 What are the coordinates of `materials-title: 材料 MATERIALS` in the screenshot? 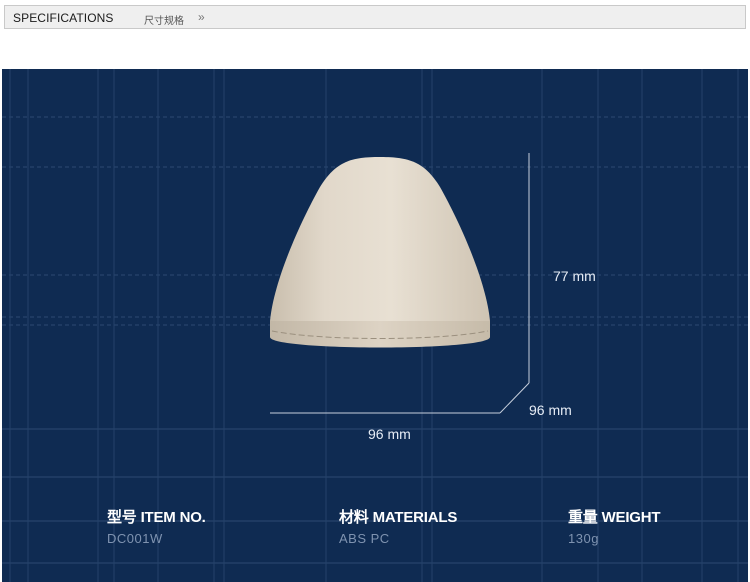 It's located at (398, 517).